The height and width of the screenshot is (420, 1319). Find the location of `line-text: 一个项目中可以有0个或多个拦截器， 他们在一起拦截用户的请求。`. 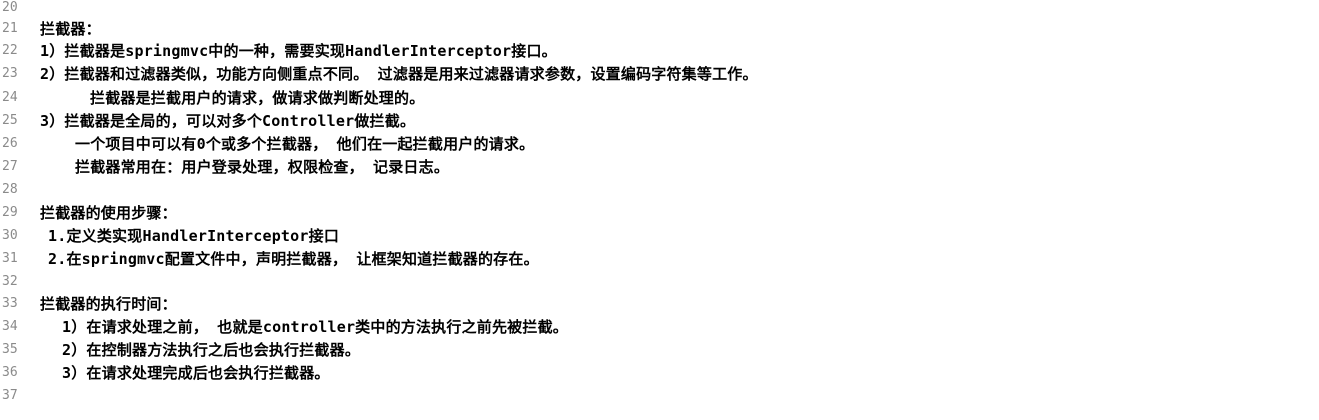

line-text: 一个项目中可以有0个或多个拦截器， 他们在一起拦截用户的请求。 is located at coordinates (305, 144).